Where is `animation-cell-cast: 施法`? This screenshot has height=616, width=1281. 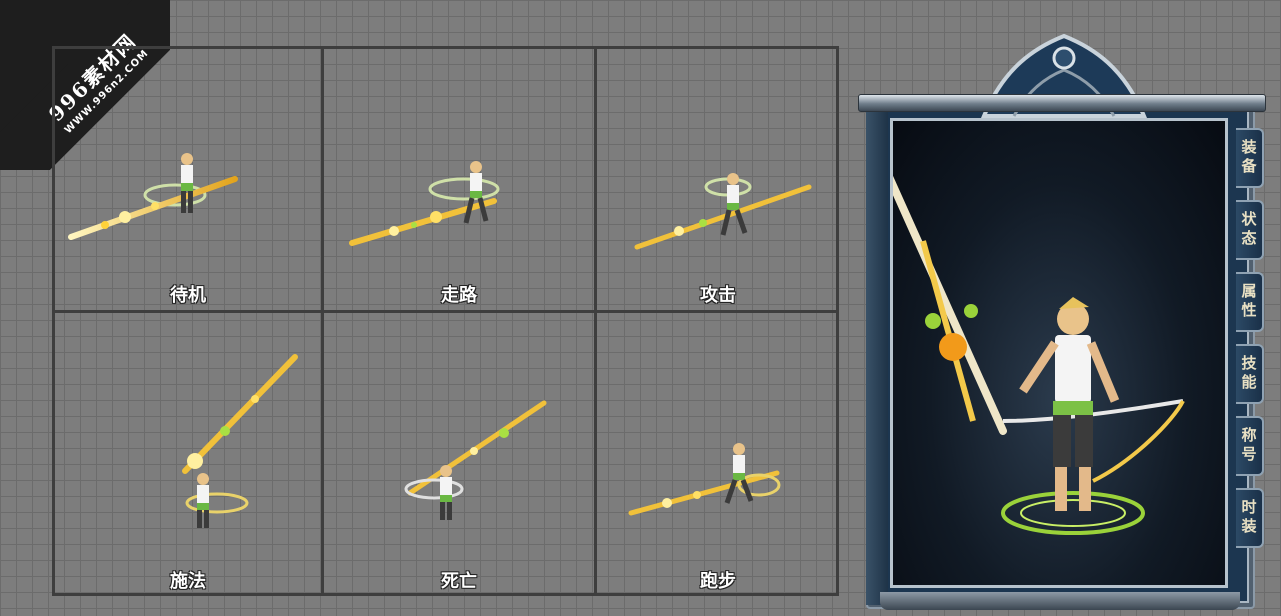
animation-cell-cast: 施法 is located at coordinates (188, 454).